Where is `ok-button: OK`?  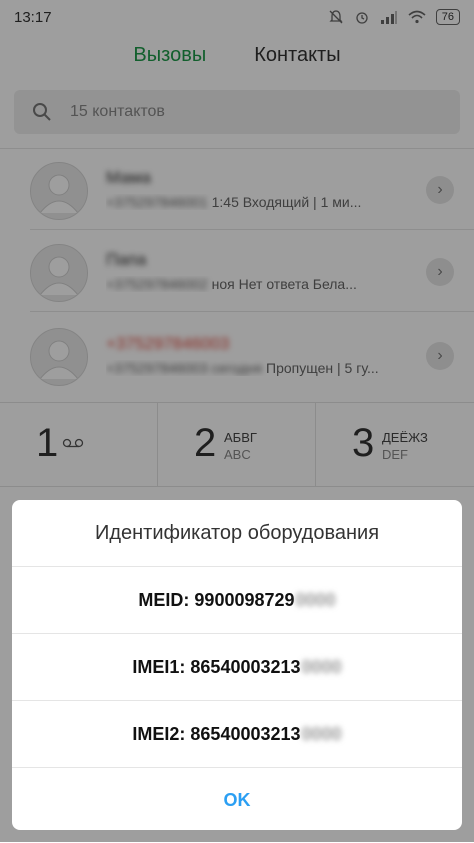 ok-button: OK is located at coordinates (237, 798).